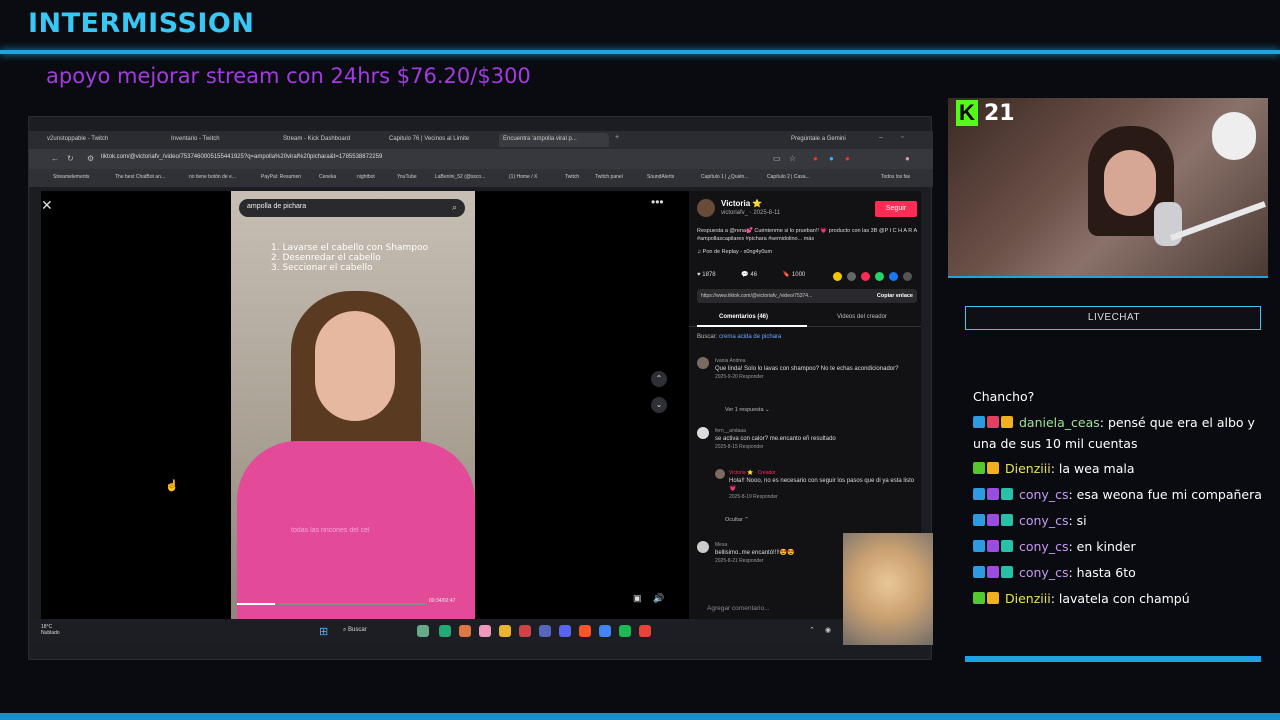  Describe the element at coordinates (893, 276) in the screenshot. I see `facebook-icon` at that location.